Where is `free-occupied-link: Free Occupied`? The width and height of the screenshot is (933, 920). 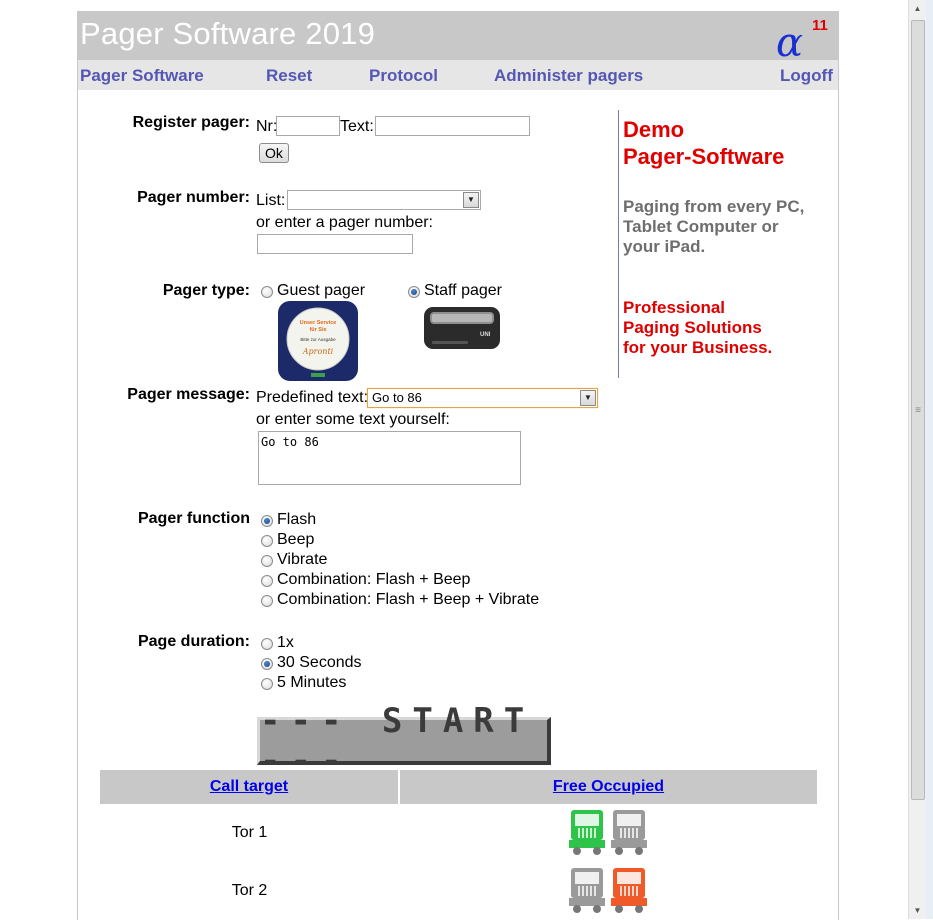 free-occupied-link: Free Occupied is located at coordinates (608, 786).